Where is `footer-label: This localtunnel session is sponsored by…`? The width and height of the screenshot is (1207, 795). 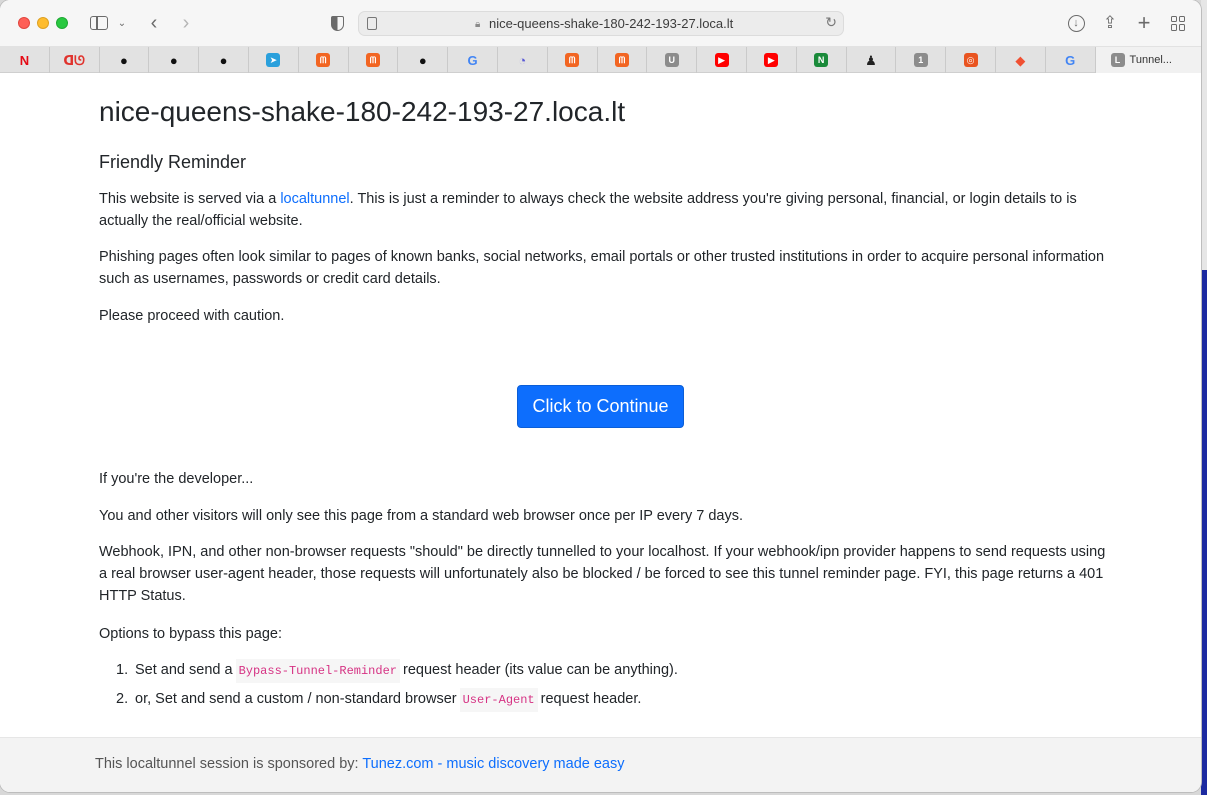 footer-label: This localtunnel session is sponsored by… is located at coordinates (229, 764).